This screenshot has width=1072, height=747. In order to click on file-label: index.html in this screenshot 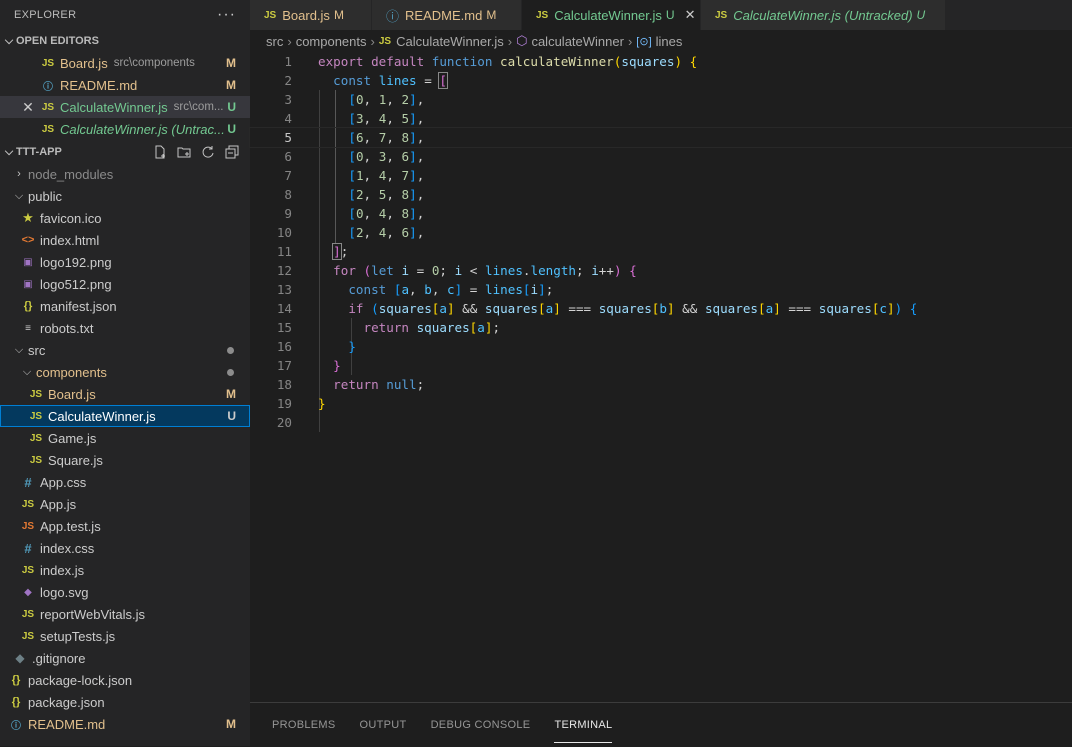, I will do `click(70, 240)`.